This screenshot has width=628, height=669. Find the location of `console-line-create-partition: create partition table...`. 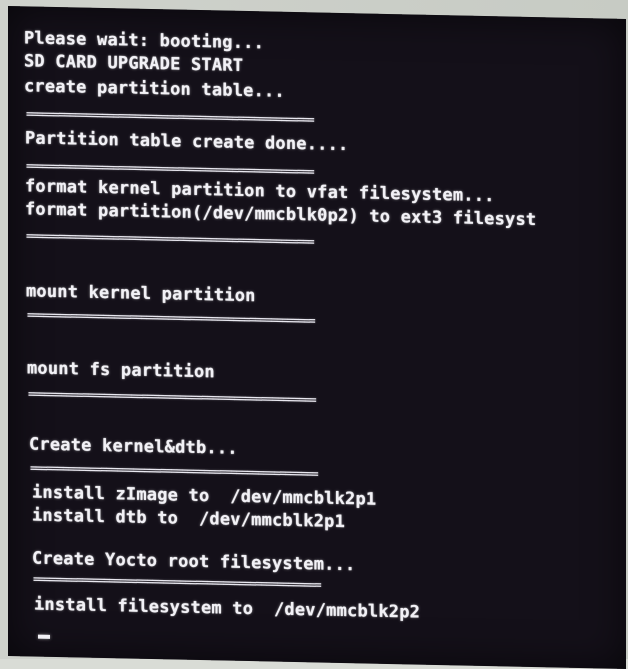

console-line-create-partition: create partition table... is located at coordinates (154, 89).